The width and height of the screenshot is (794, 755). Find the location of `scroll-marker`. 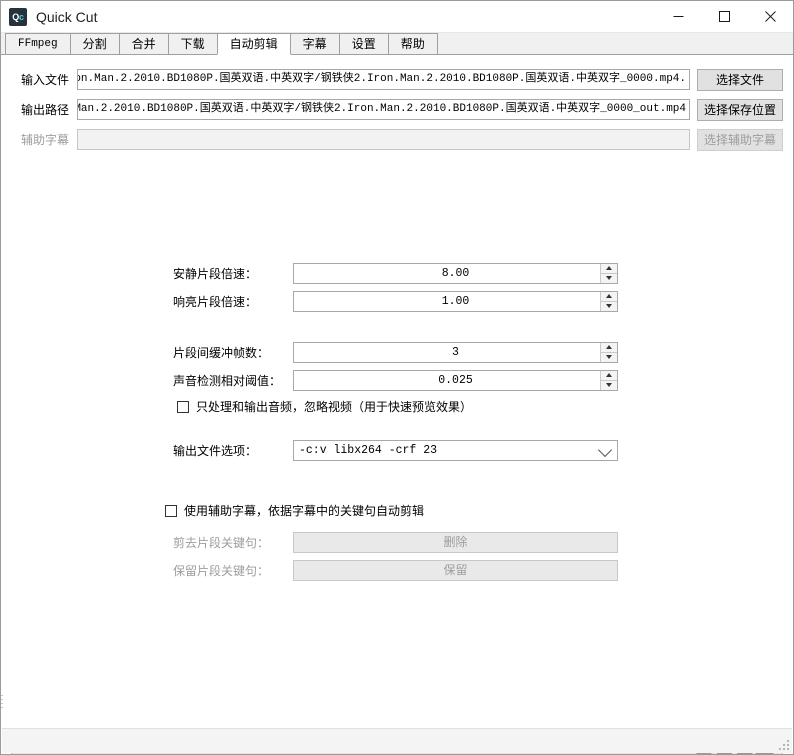

scroll-marker is located at coordinates (2, 703).